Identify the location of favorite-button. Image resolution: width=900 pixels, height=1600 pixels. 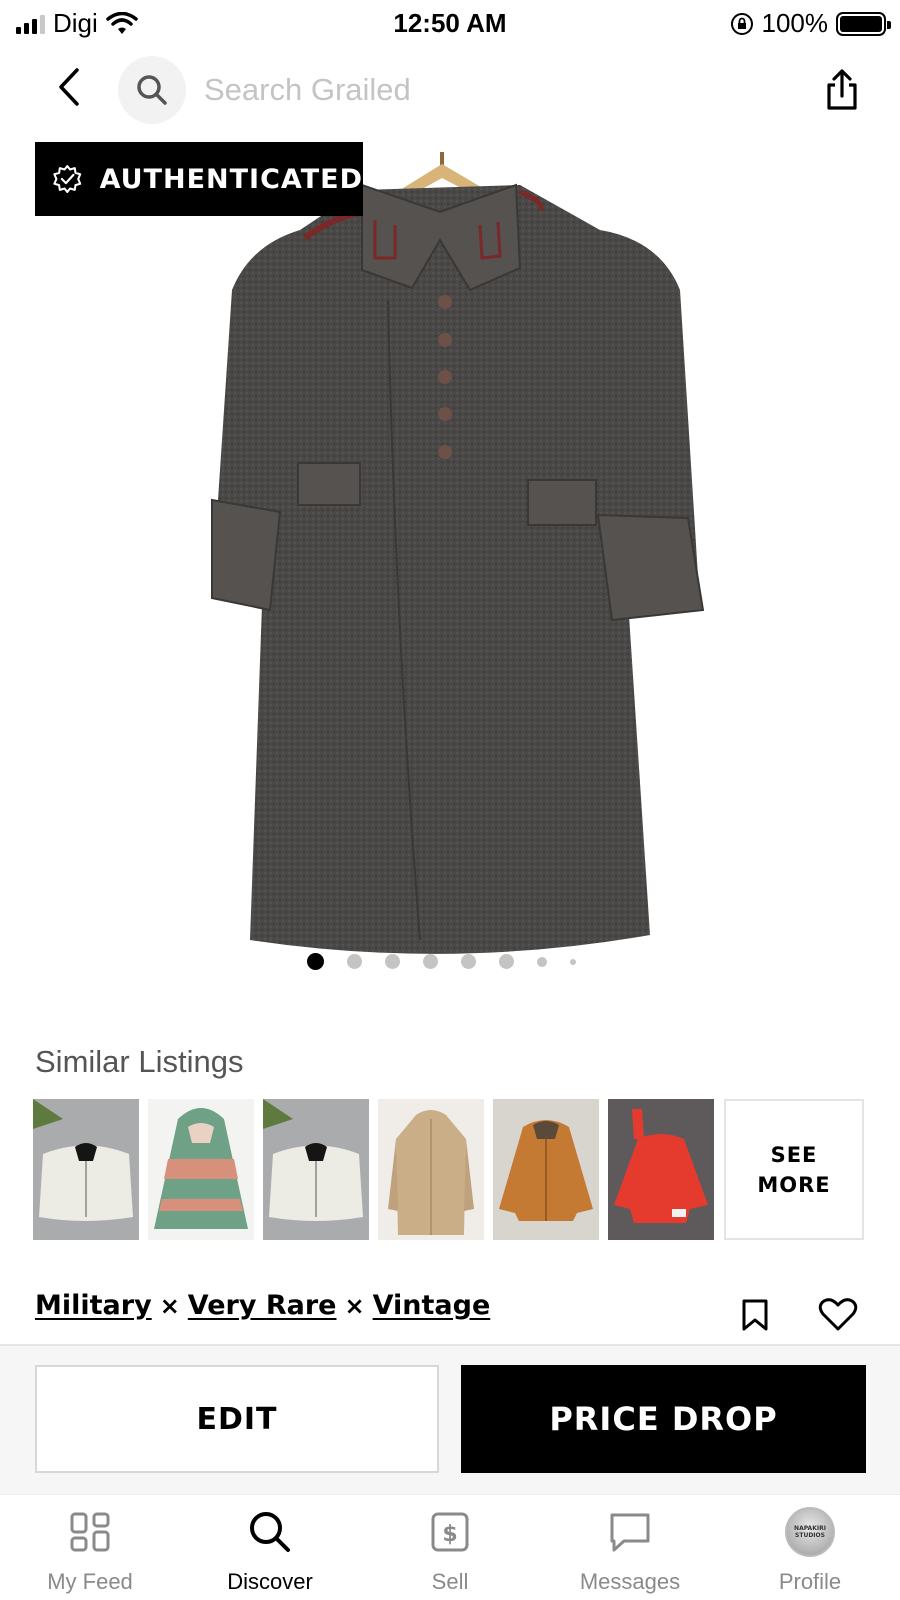
(838, 1315).